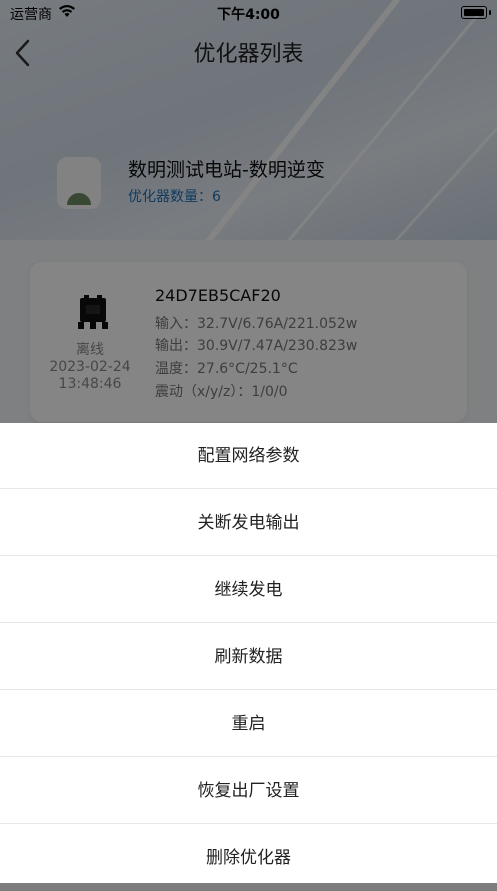 This screenshot has height=891, width=497. I want to click on restart-button: 重启, so click(248, 724).